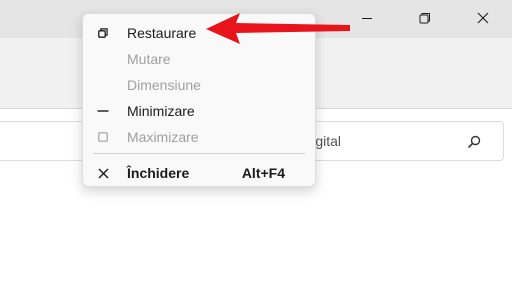 The height and width of the screenshot is (286, 512). I want to click on restore-button, so click(425, 18).